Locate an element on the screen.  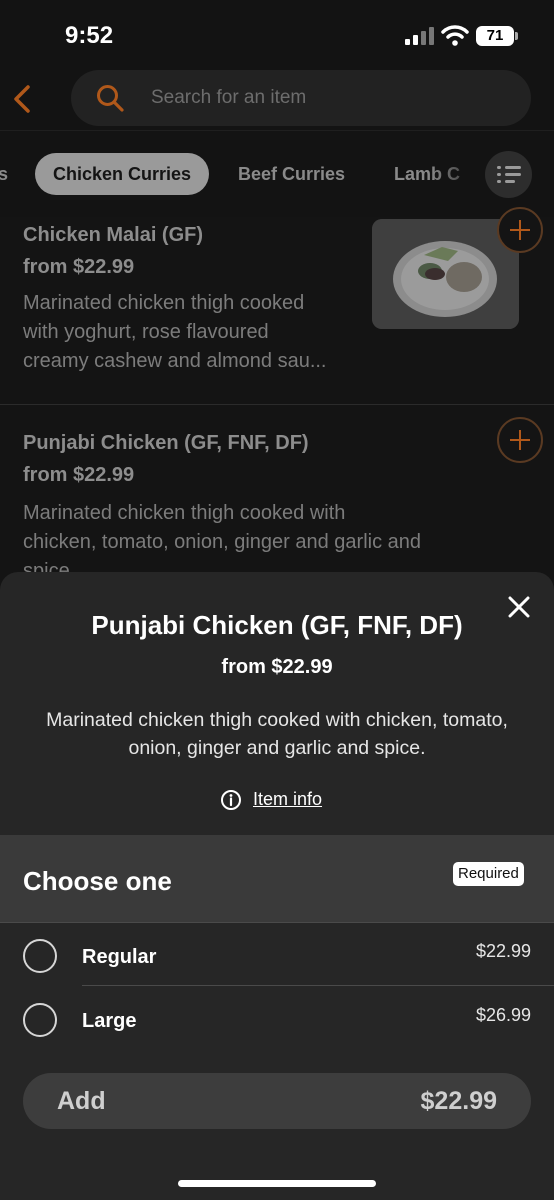
wifi-icon is located at coordinates (455, 35).